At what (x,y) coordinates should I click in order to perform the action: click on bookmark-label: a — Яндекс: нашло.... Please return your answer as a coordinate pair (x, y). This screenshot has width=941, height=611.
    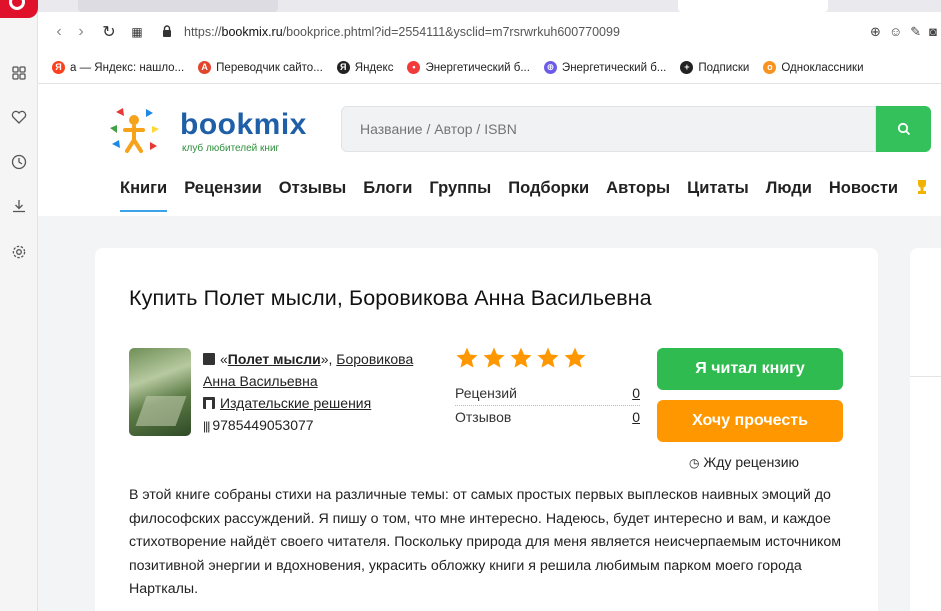
    Looking at the image, I should click on (127, 67).